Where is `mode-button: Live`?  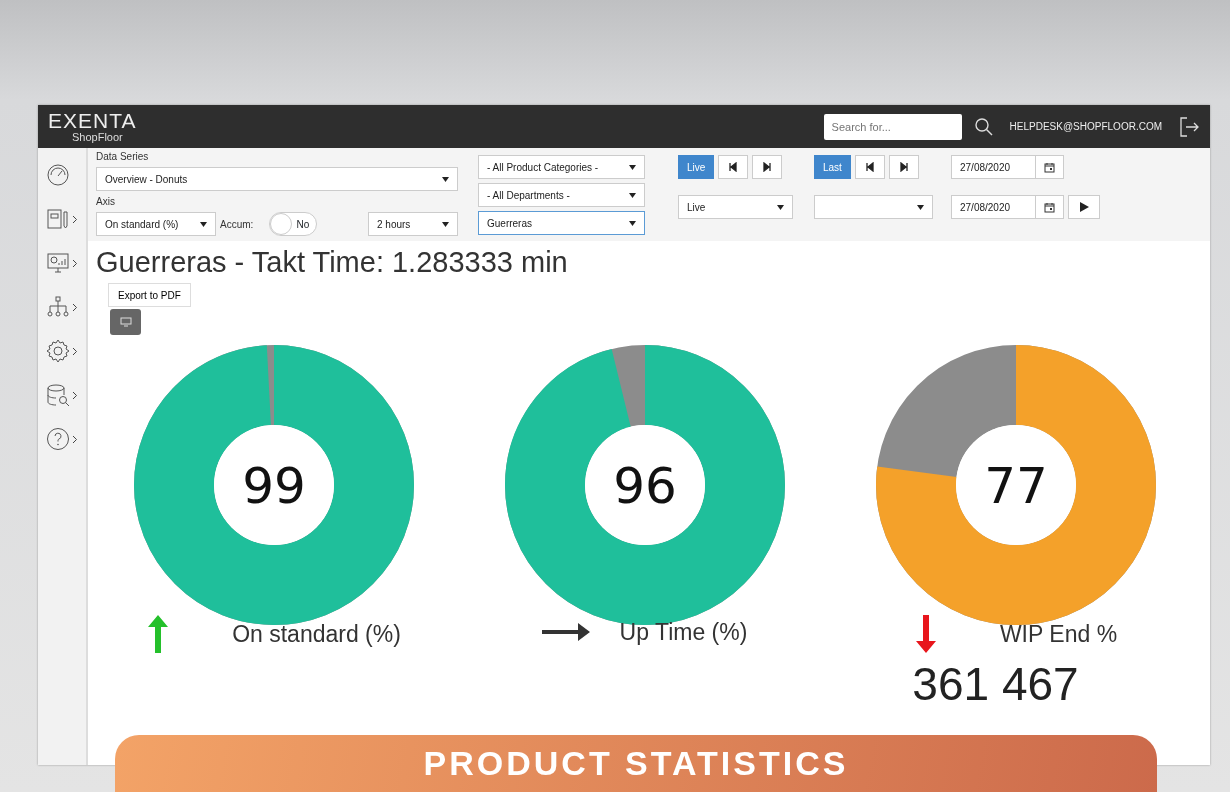 mode-button: Live is located at coordinates (696, 167).